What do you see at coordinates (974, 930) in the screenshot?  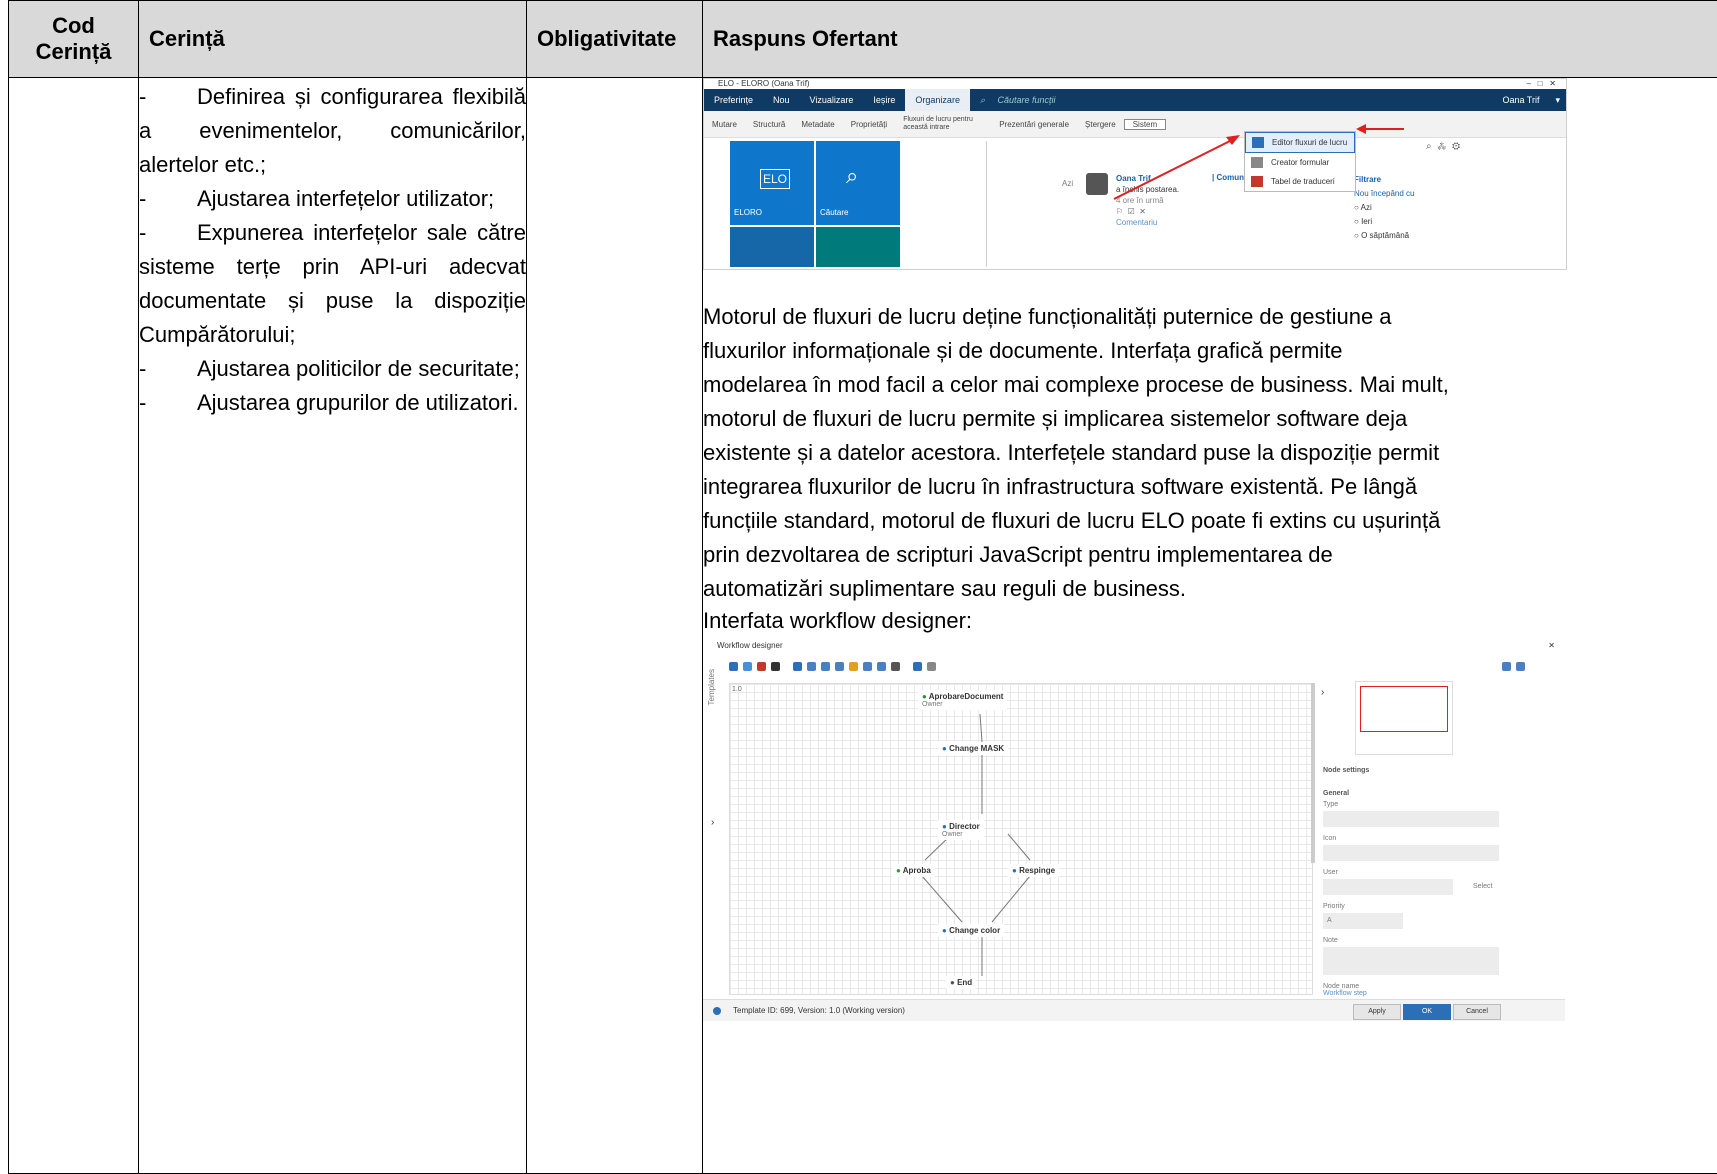 I see `wf-node-label: Change color` at bounding box center [974, 930].